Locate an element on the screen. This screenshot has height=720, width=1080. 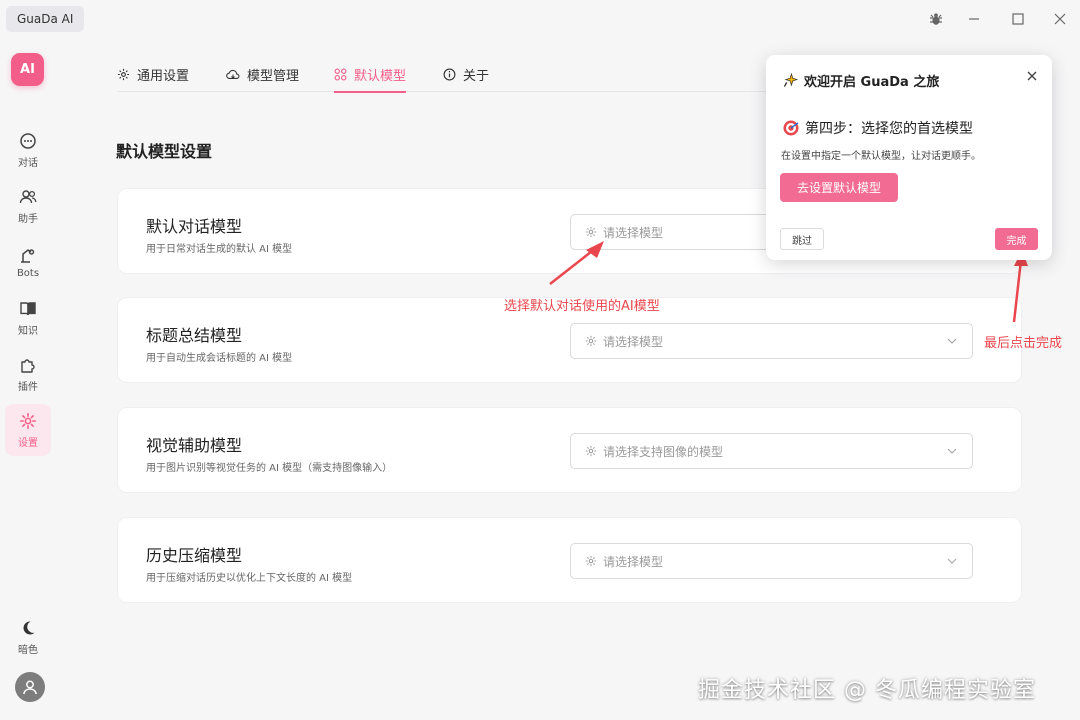
popover-close-button is located at coordinates (1032, 76).